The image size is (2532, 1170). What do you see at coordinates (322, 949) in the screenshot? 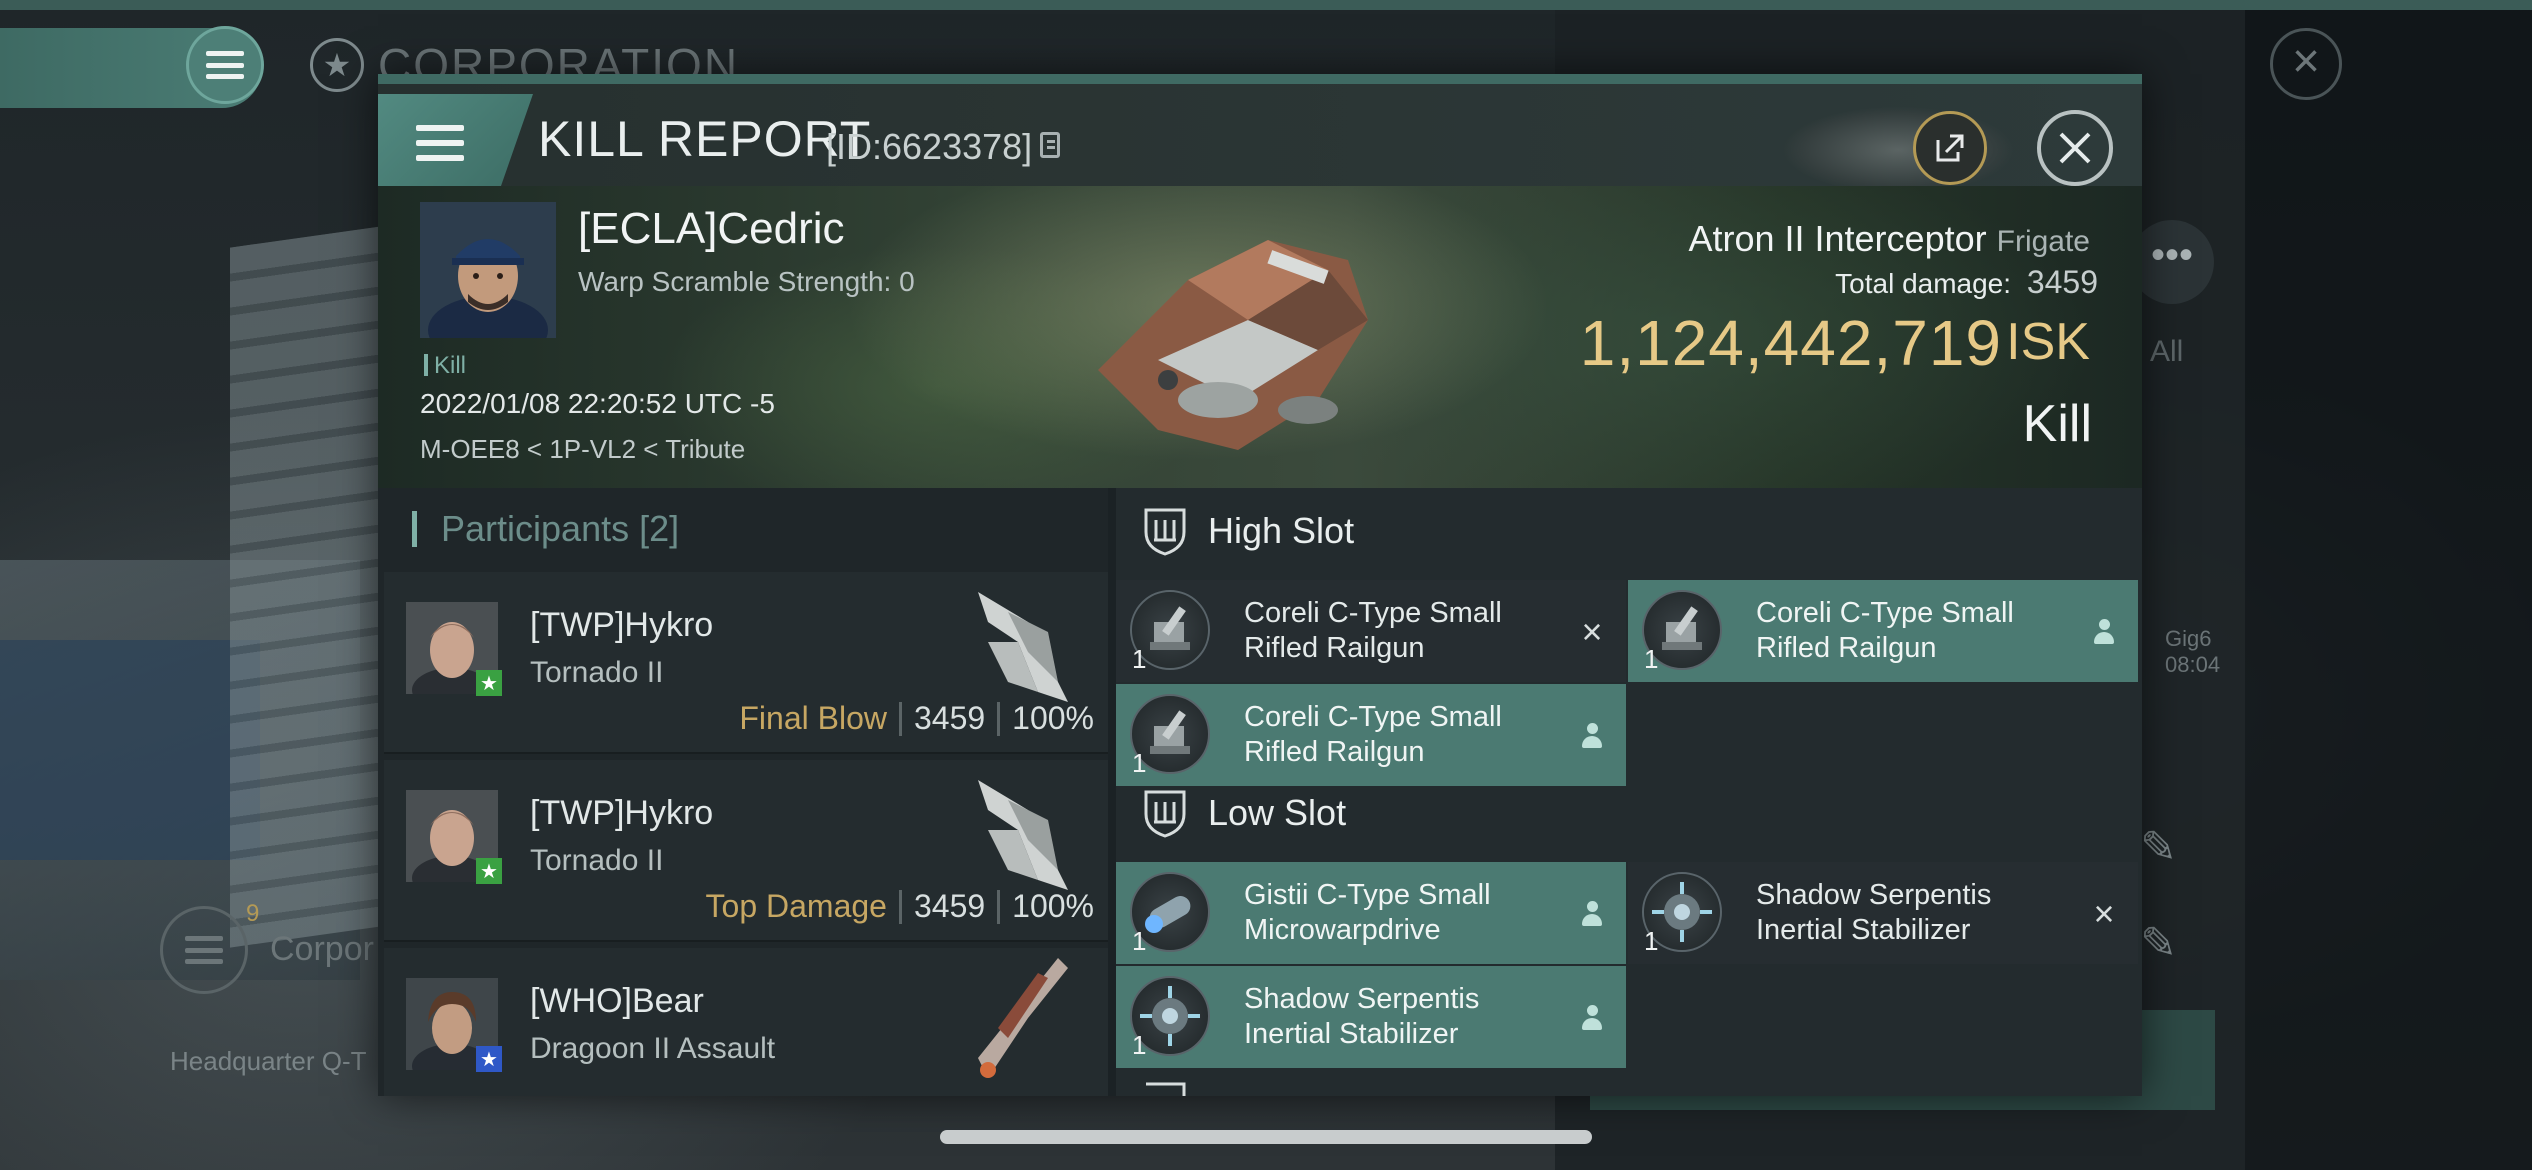
I see `corporation-label: Corpor` at bounding box center [322, 949].